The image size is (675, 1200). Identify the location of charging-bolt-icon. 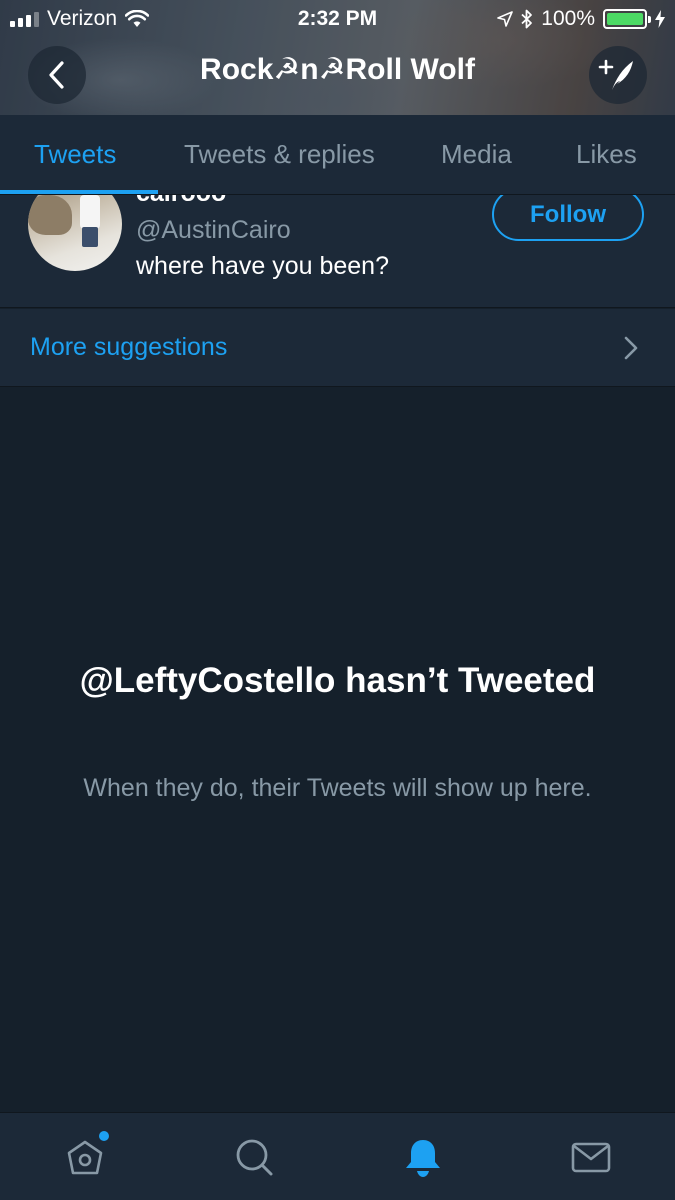
(660, 19).